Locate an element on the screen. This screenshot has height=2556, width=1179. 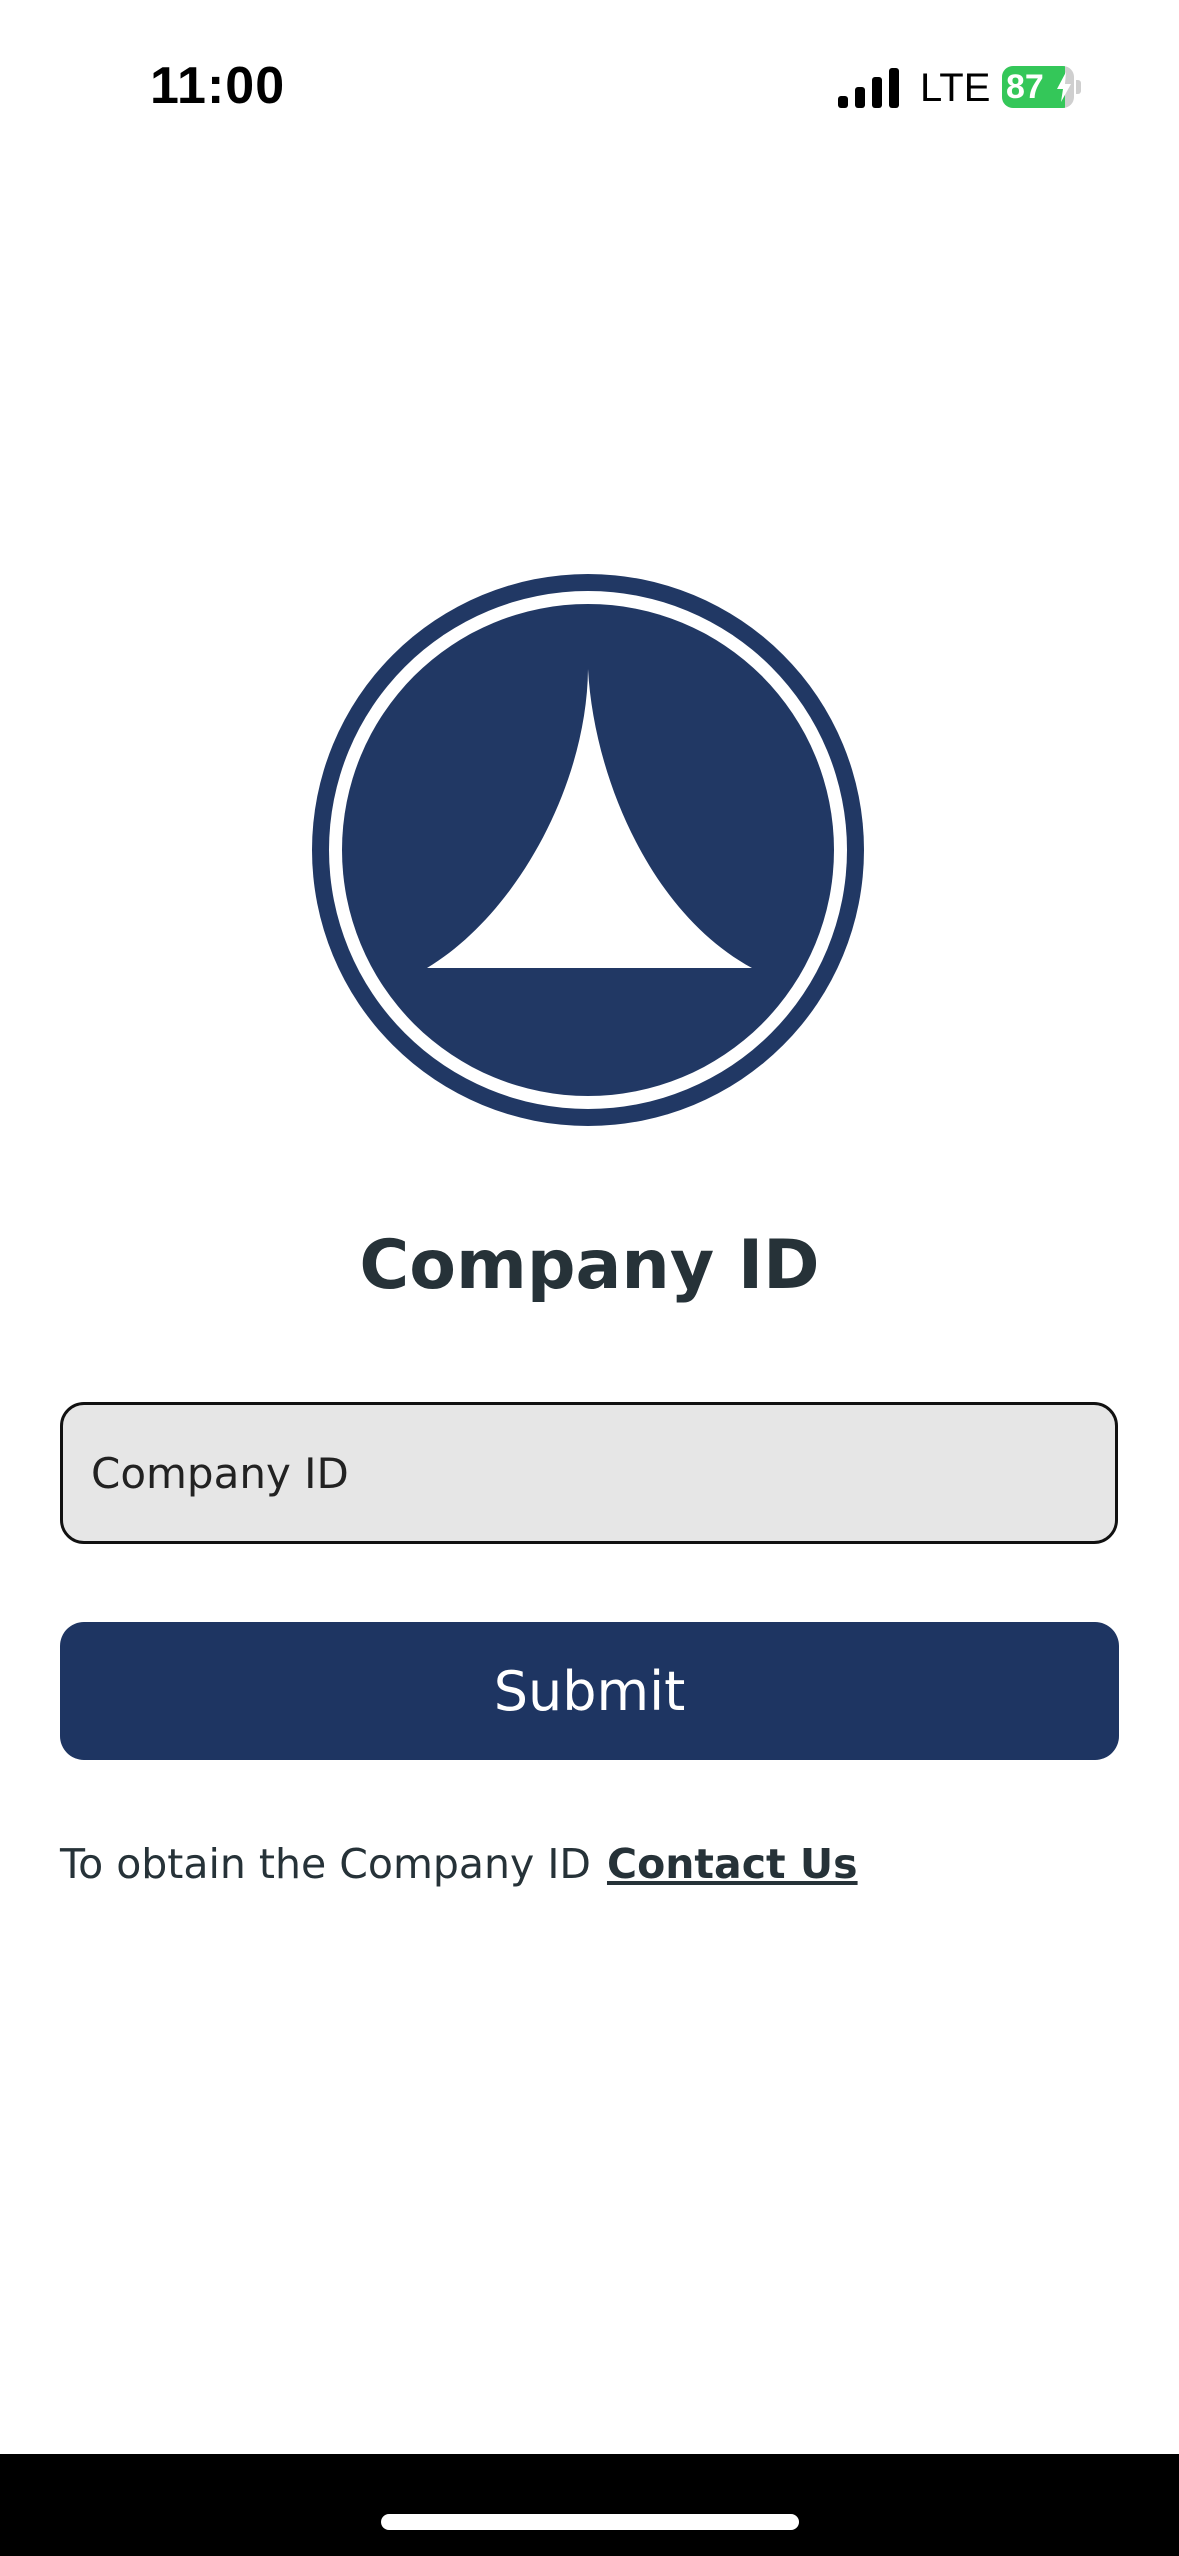
status-bar: 11:00 LTE 87 is located at coordinates (589, 75).